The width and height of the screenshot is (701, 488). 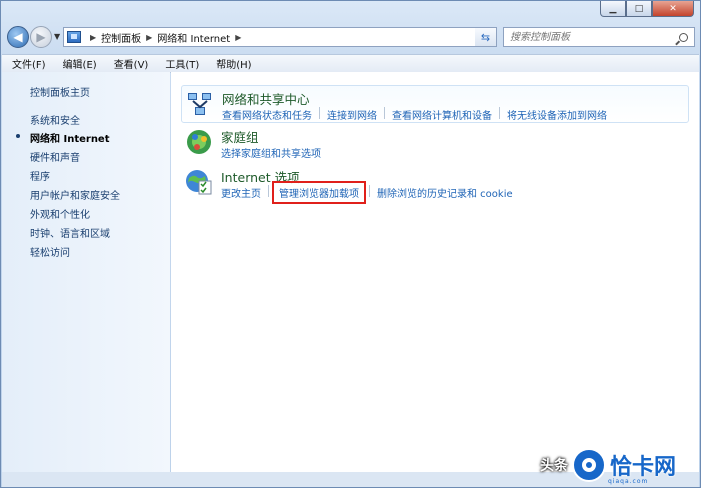 I want to click on category-links-homegroup: 选择家庭组和共享选项, so click(x=271, y=152).